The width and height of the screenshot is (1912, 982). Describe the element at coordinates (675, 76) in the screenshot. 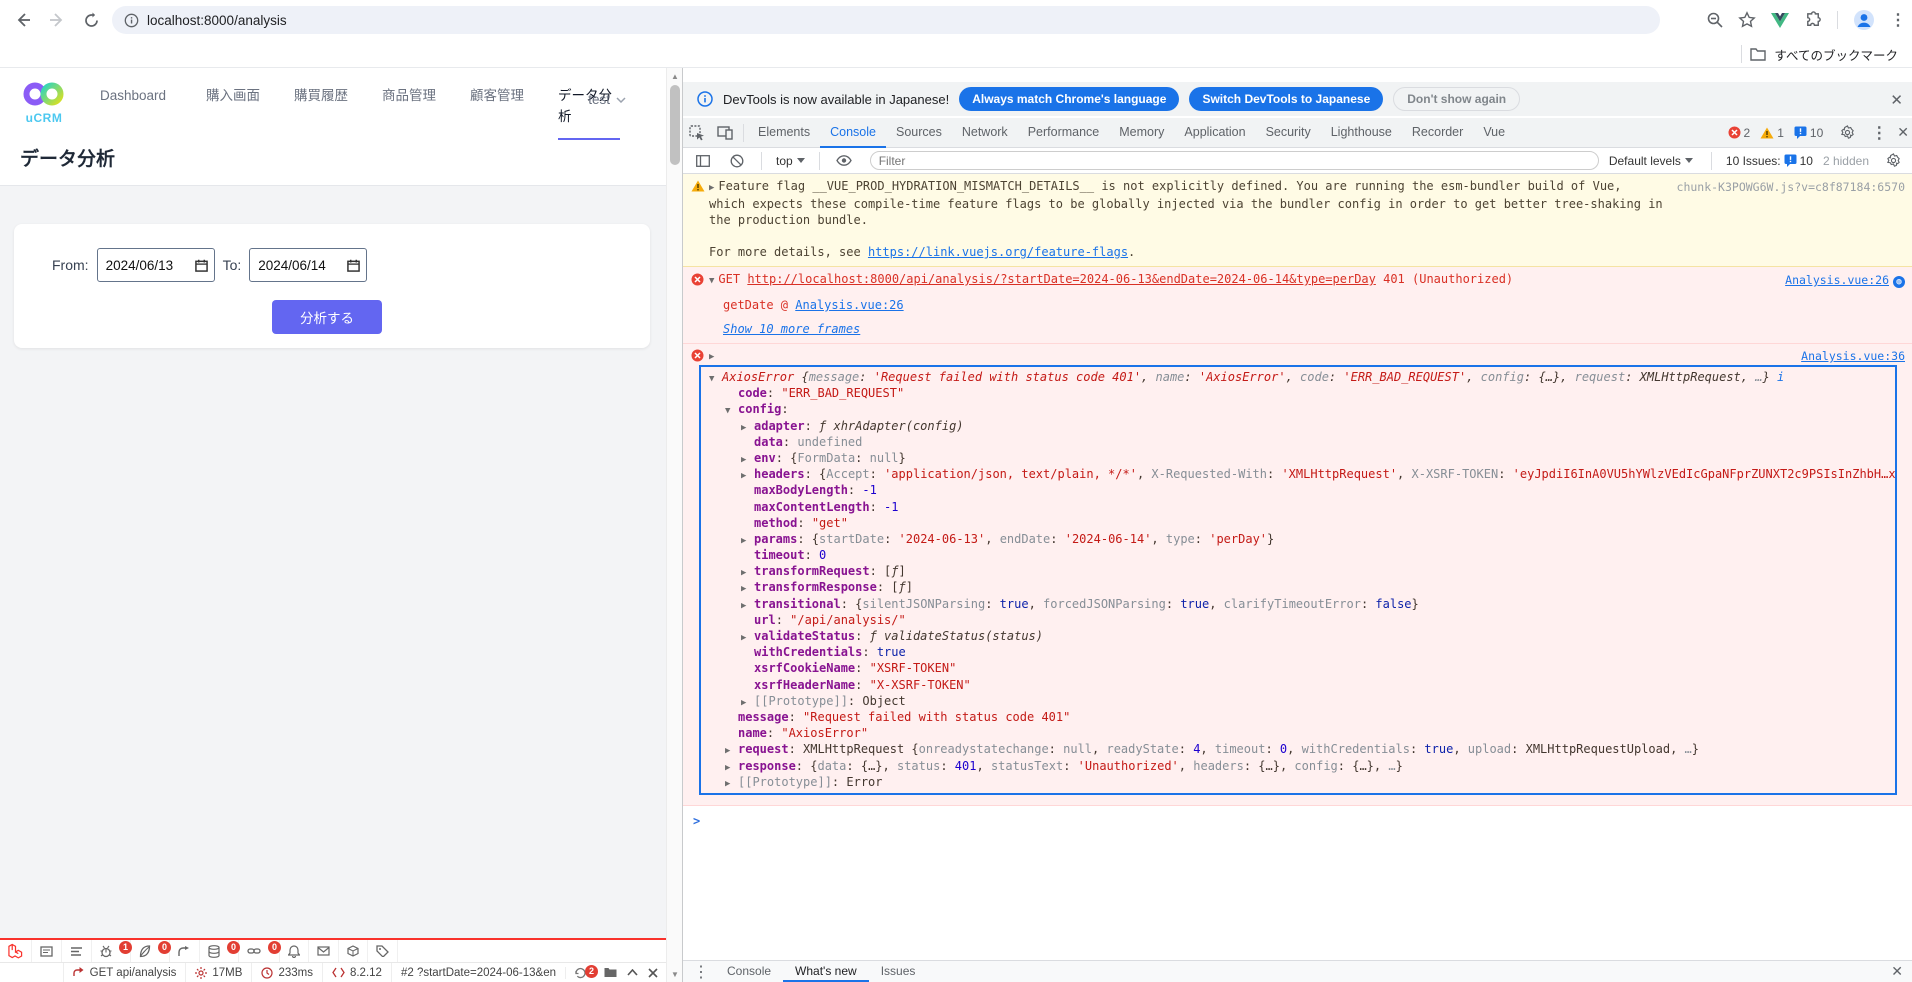

I see `scroll-up-arrow: ▲` at that location.